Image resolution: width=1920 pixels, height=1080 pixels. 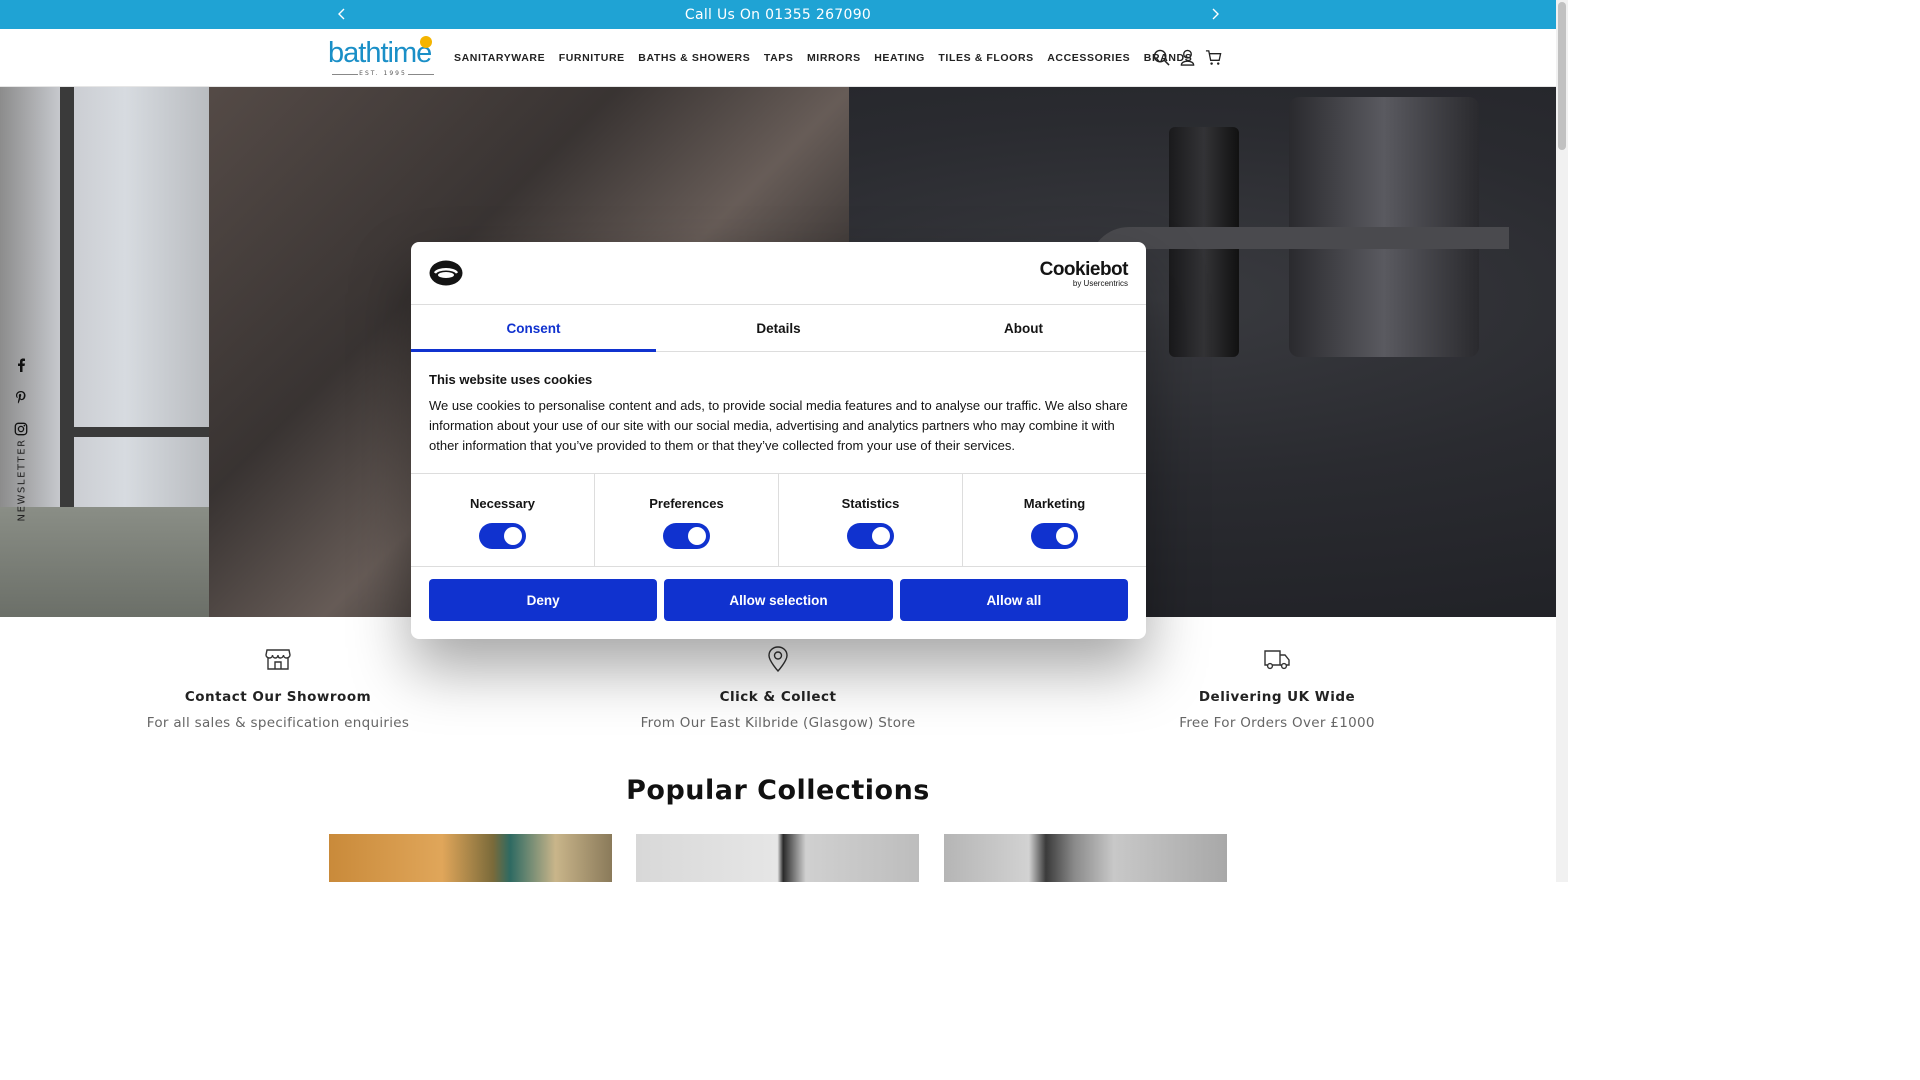 I want to click on social-rail, so click(x=21, y=397).